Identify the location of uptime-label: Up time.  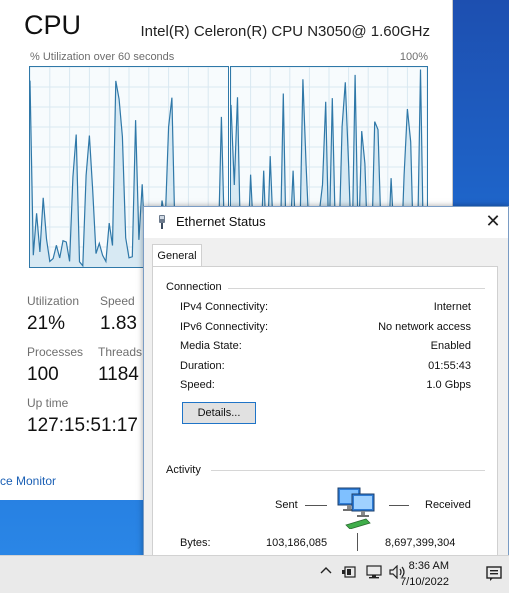
(48, 403).